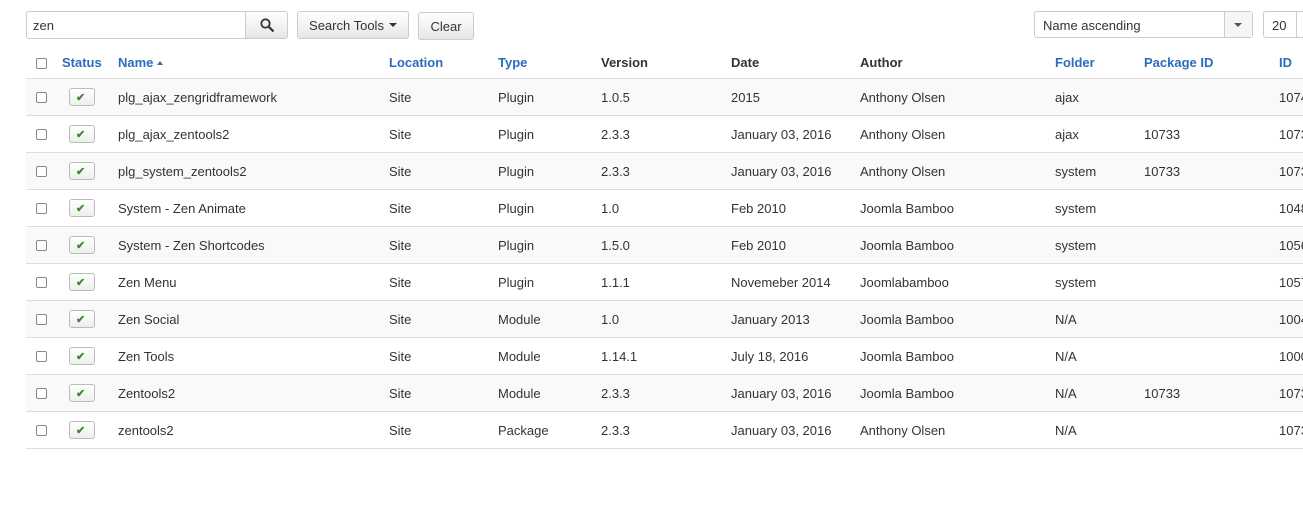 Image resolution: width=1303 pixels, height=506 pixels. Describe the element at coordinates (136, 62) in the screenshot. I see `sort-name-label: Name` at that location.